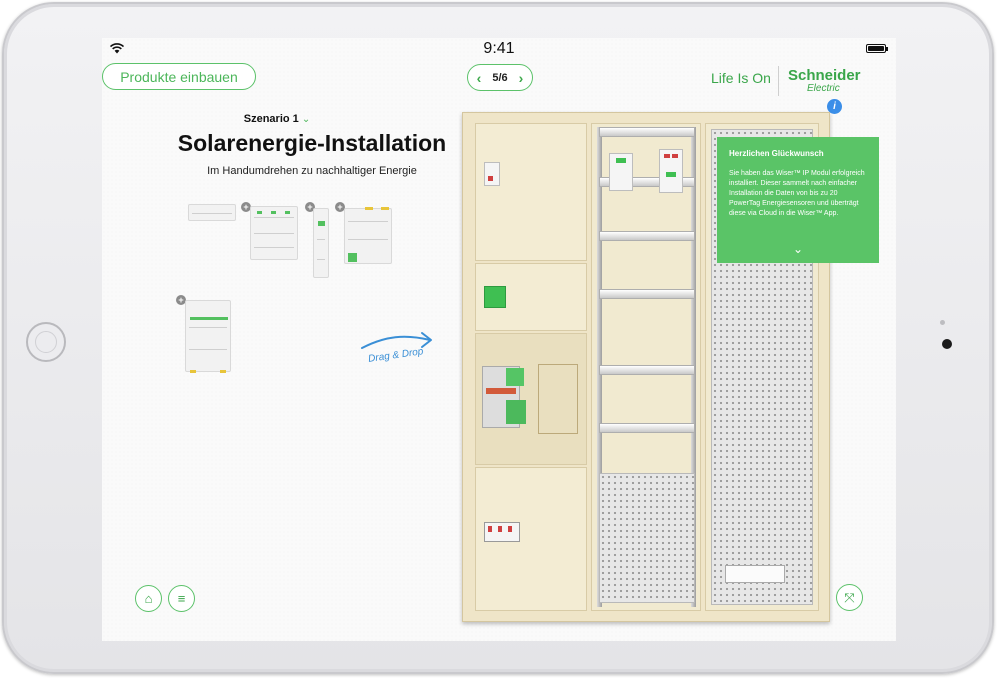 This screenshot has width=997, height=678. I want to click on home-icon: ⌂, so click(148, 598).